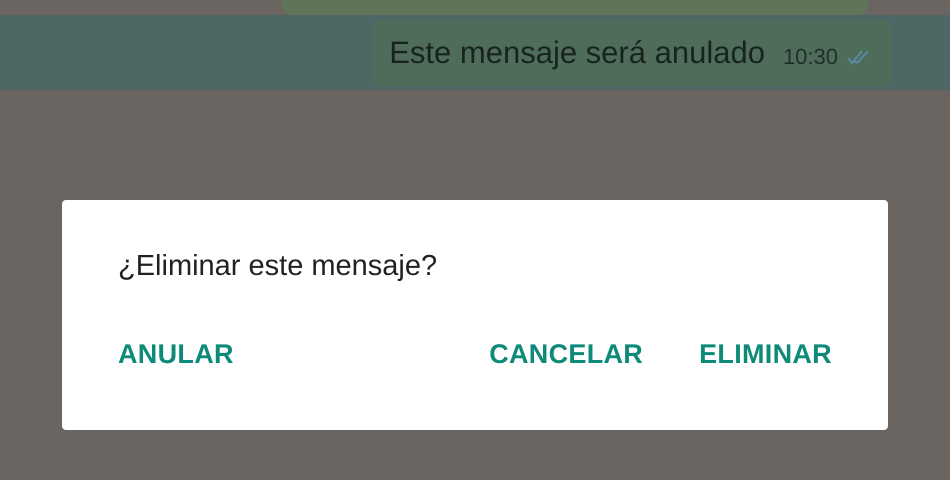 The image size is (950, 480). What do you see at coordinates (810, 57) in the screenshot?
I see `message-time: 10:30` at bounding box center [810, 57].